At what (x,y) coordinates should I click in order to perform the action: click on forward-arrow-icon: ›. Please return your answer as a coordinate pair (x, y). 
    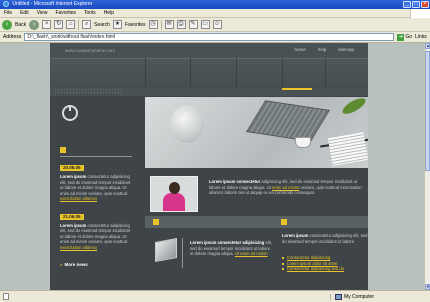
    Looking at the image, I should click on (34, 24).